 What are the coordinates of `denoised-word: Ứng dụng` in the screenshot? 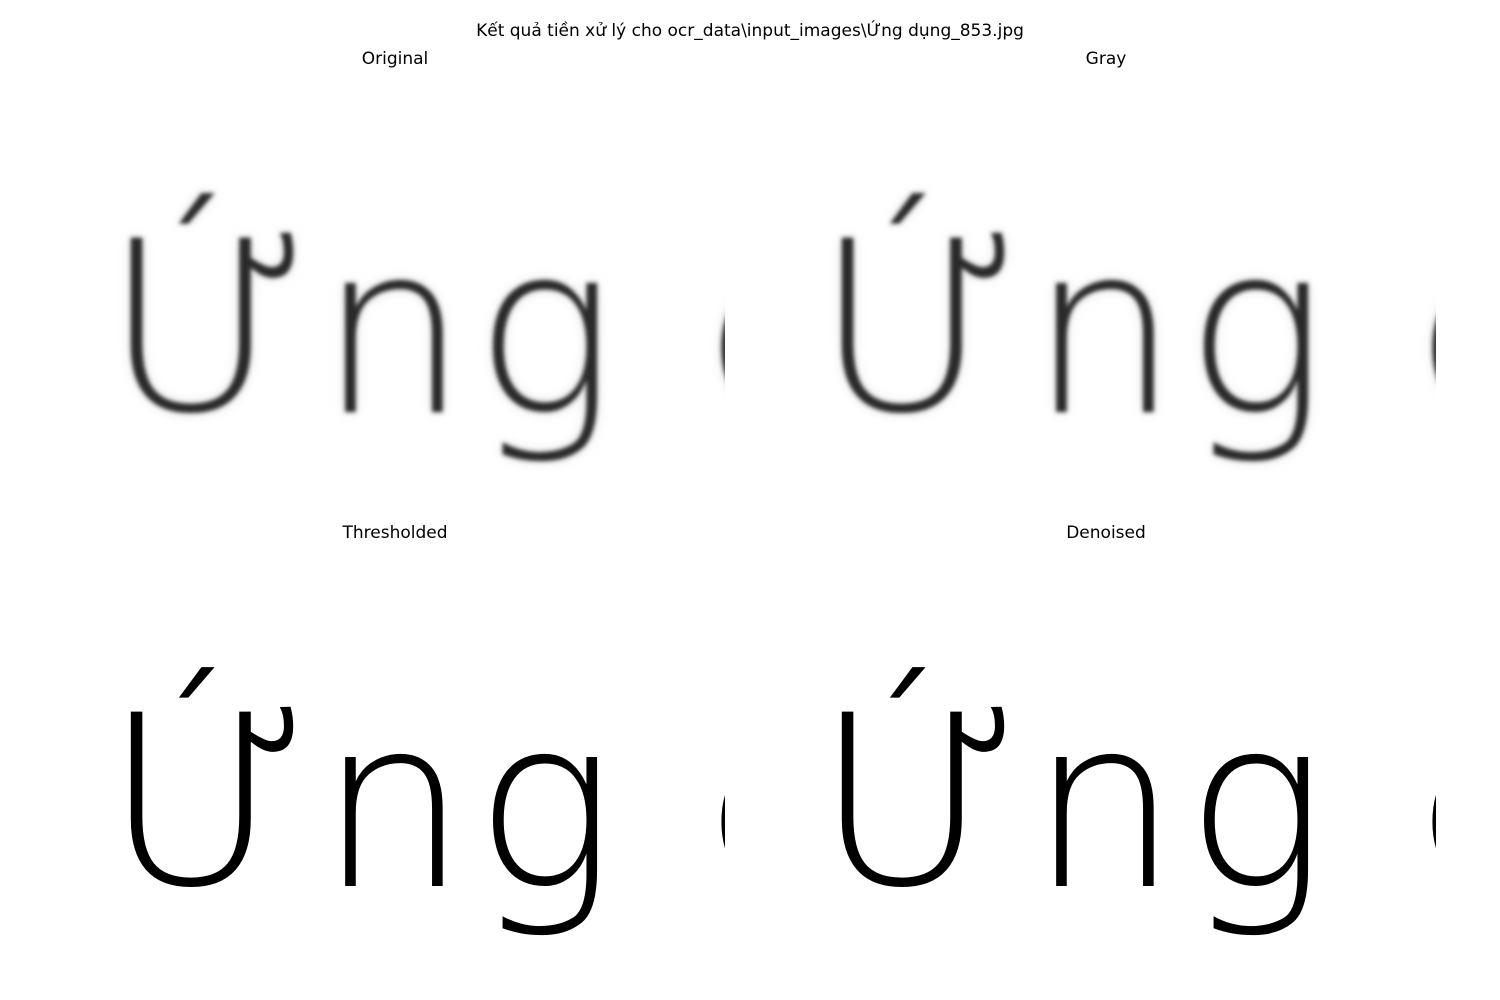 It's located at (1126, 804).